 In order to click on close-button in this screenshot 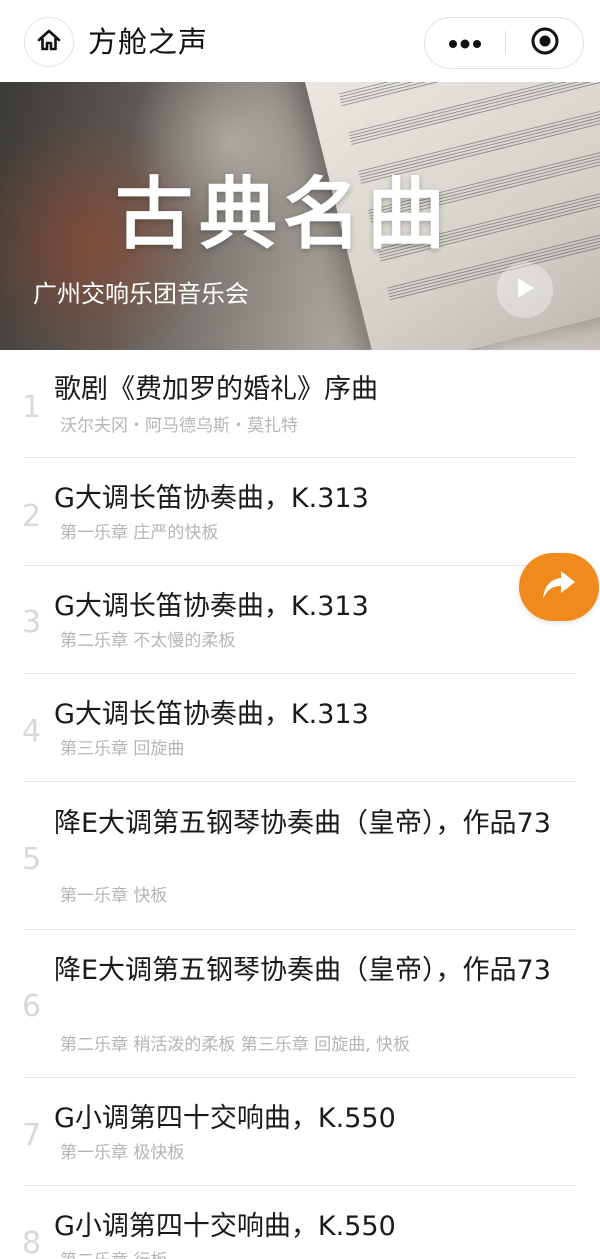, I will do `click(545, 43)`.